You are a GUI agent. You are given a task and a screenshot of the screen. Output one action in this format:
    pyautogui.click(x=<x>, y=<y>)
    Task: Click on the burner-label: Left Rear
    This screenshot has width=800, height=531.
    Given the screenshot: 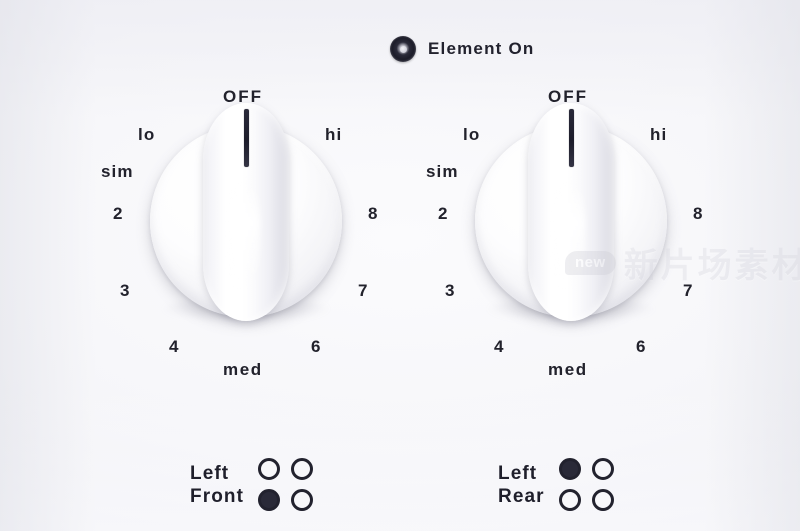 What is the action you would take?
    pyautogui.click(x=521, y=485)
    